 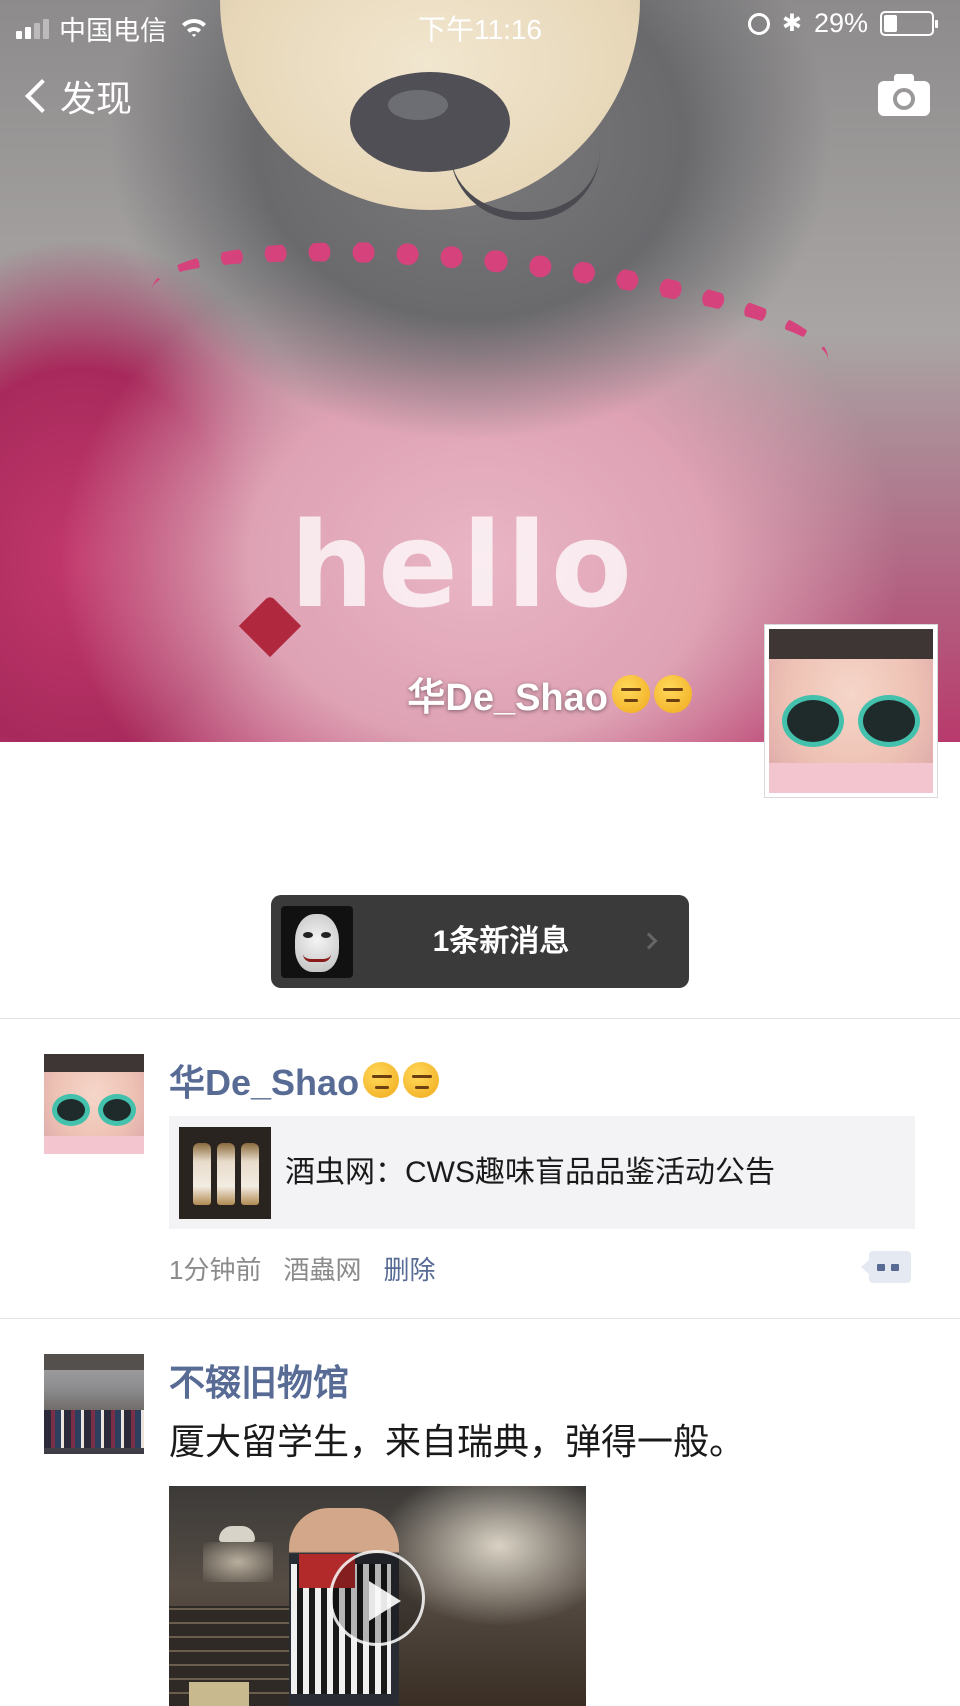 What do you see at coordinates (791, 23) in the screenshot?
I see `bluetooth-icon: ✱` at bounding box center [791, 23].